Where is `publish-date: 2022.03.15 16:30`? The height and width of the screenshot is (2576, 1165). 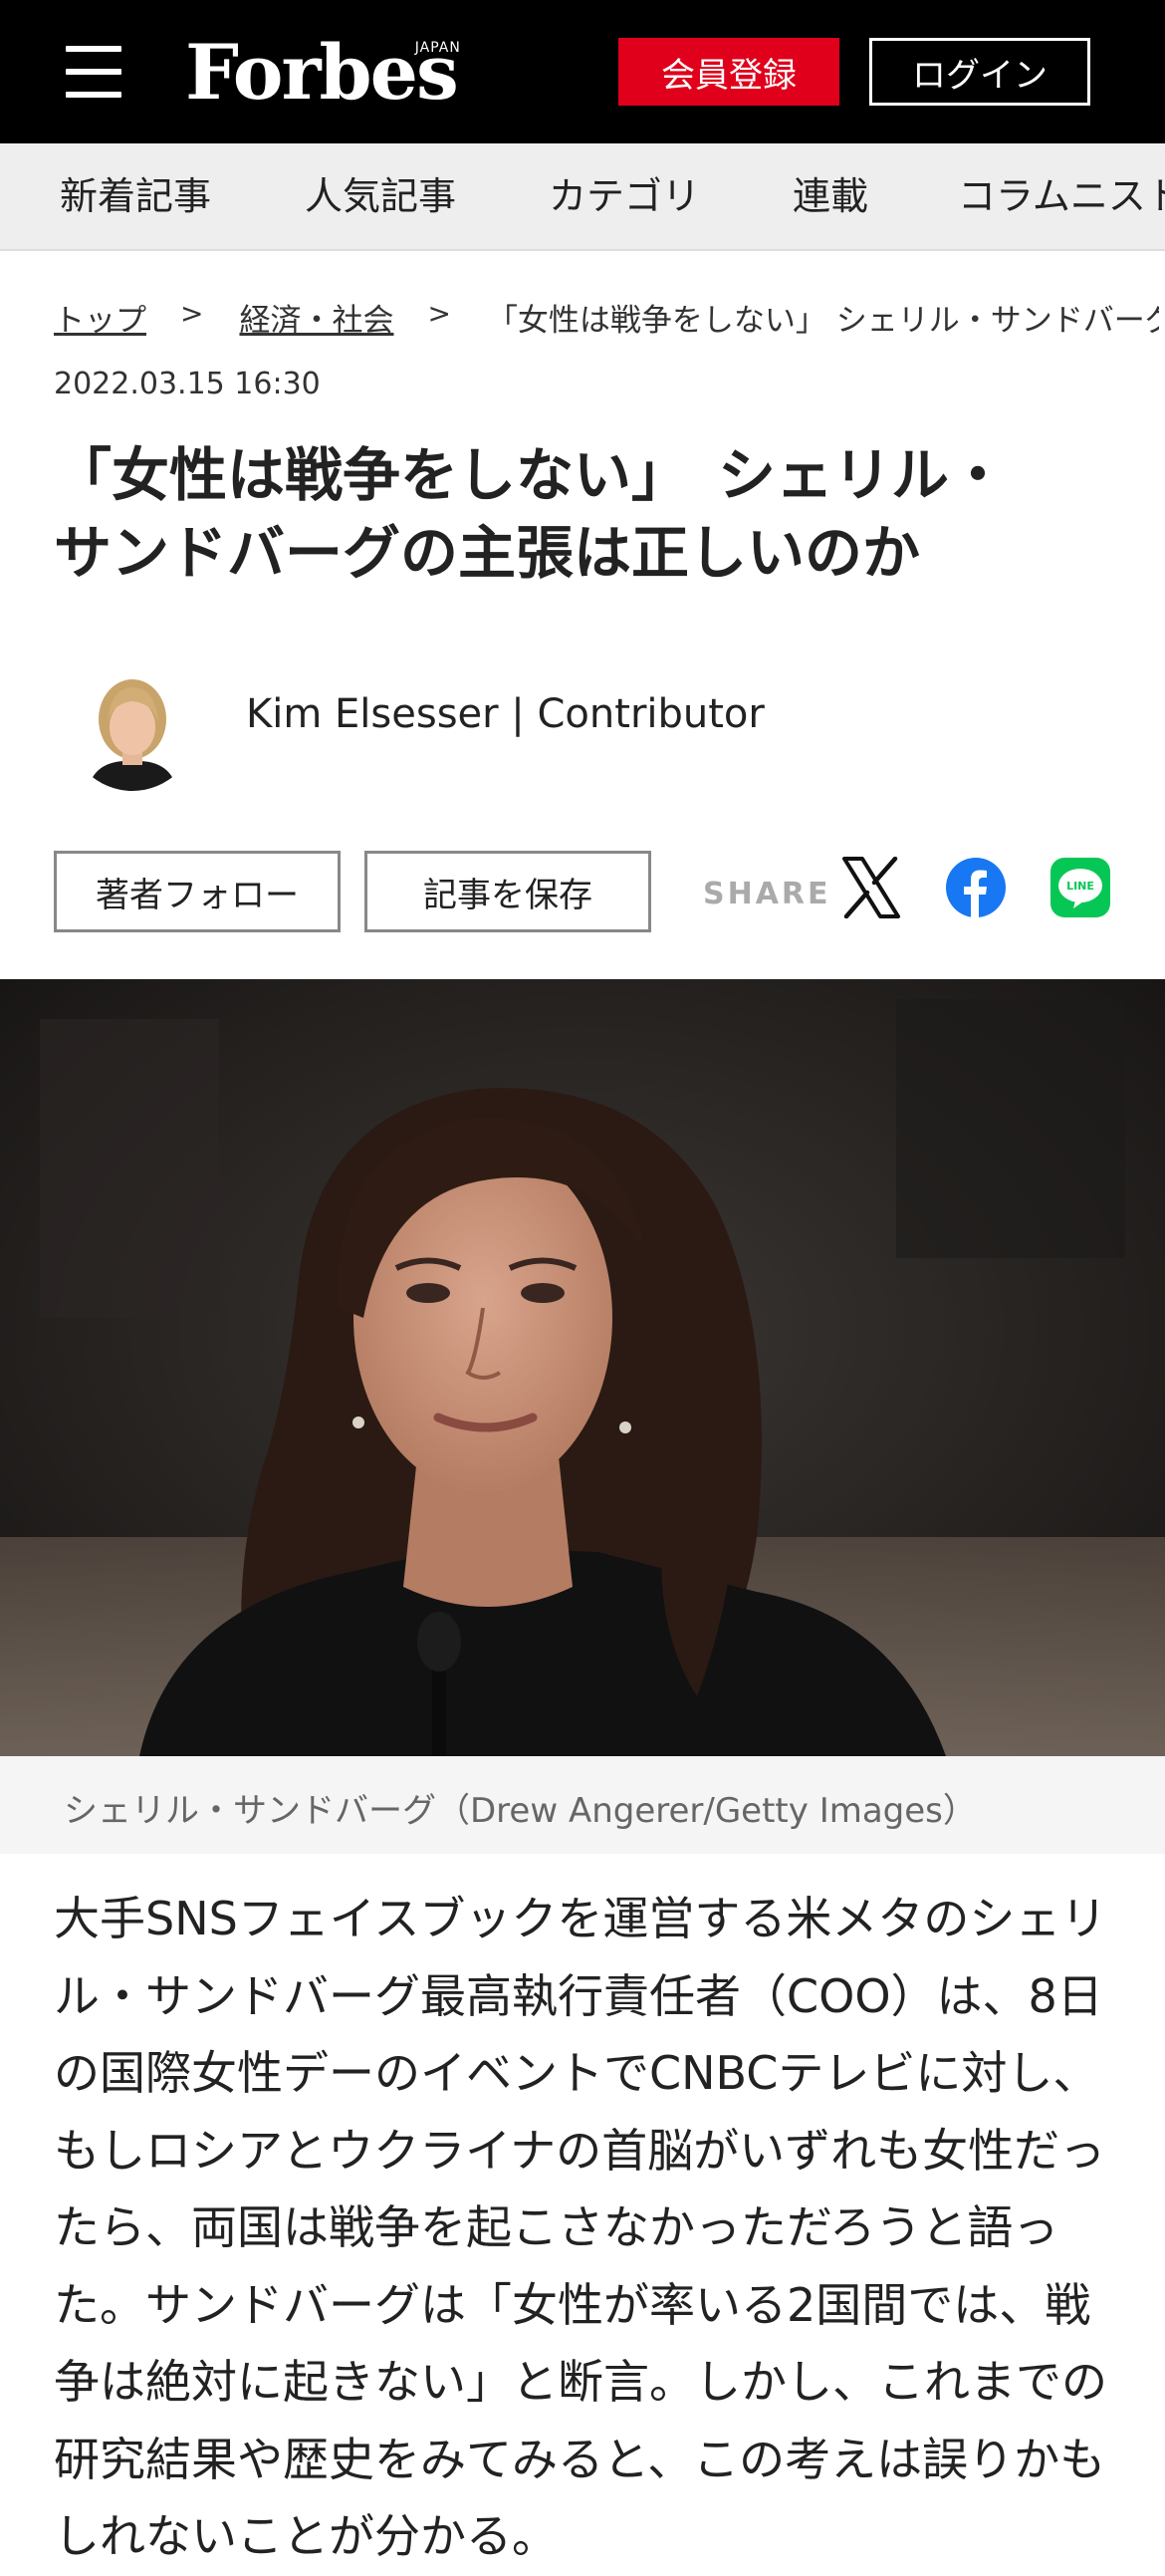
publish-date: 2022.03.15 16:30 is located at coordinates (188, 384).